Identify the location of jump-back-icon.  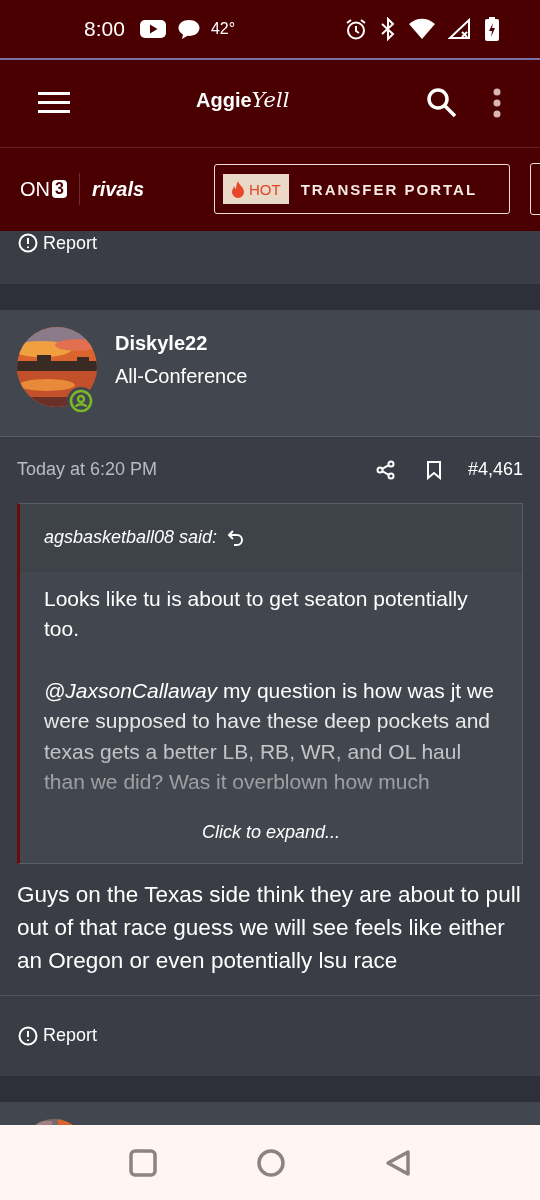
(236, 537).